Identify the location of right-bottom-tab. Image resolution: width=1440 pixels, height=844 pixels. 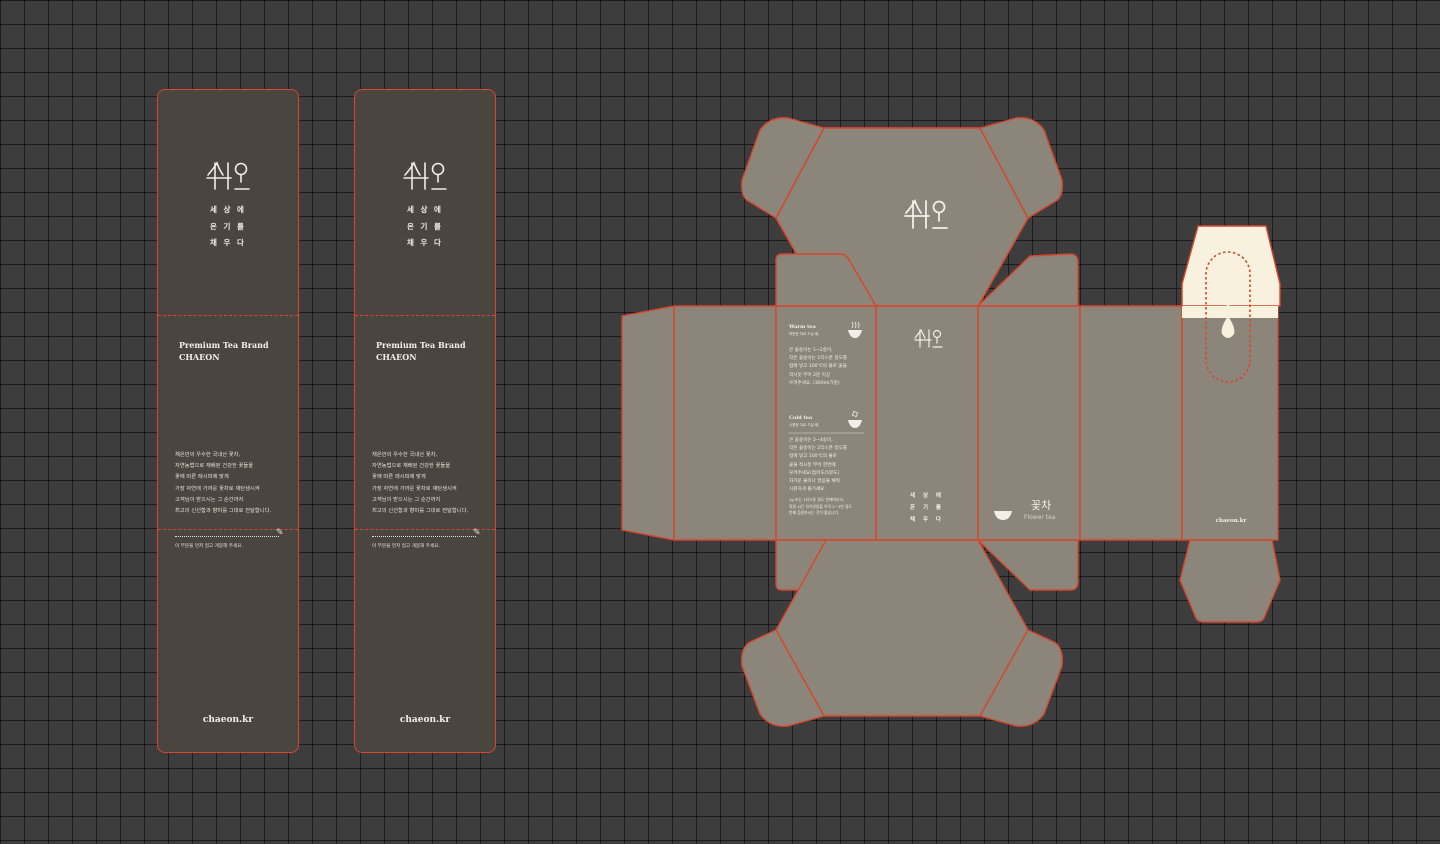
(1230, 581).